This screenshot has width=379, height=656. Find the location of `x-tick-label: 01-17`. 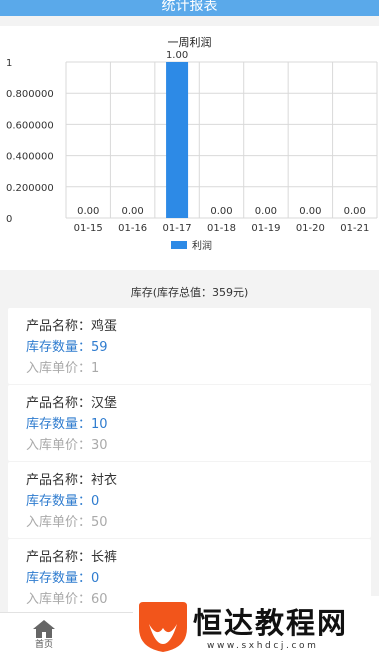

x-tick-label: 01-17 is located at coordinates (177, 228).